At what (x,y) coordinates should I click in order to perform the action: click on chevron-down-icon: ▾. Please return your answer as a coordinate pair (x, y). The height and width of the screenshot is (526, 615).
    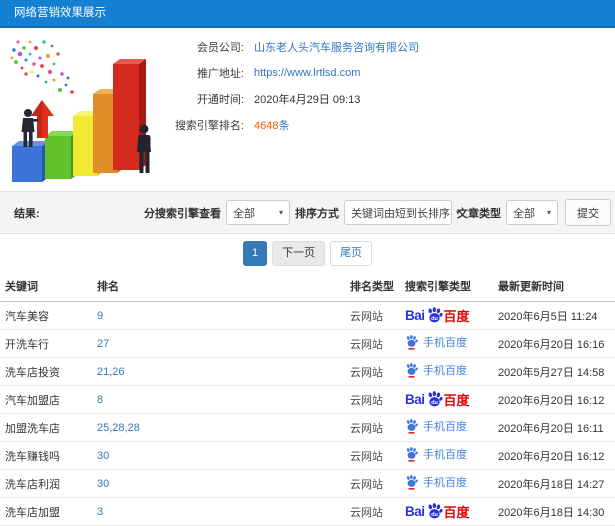
    Looking at the image, I should click on (280, 212).